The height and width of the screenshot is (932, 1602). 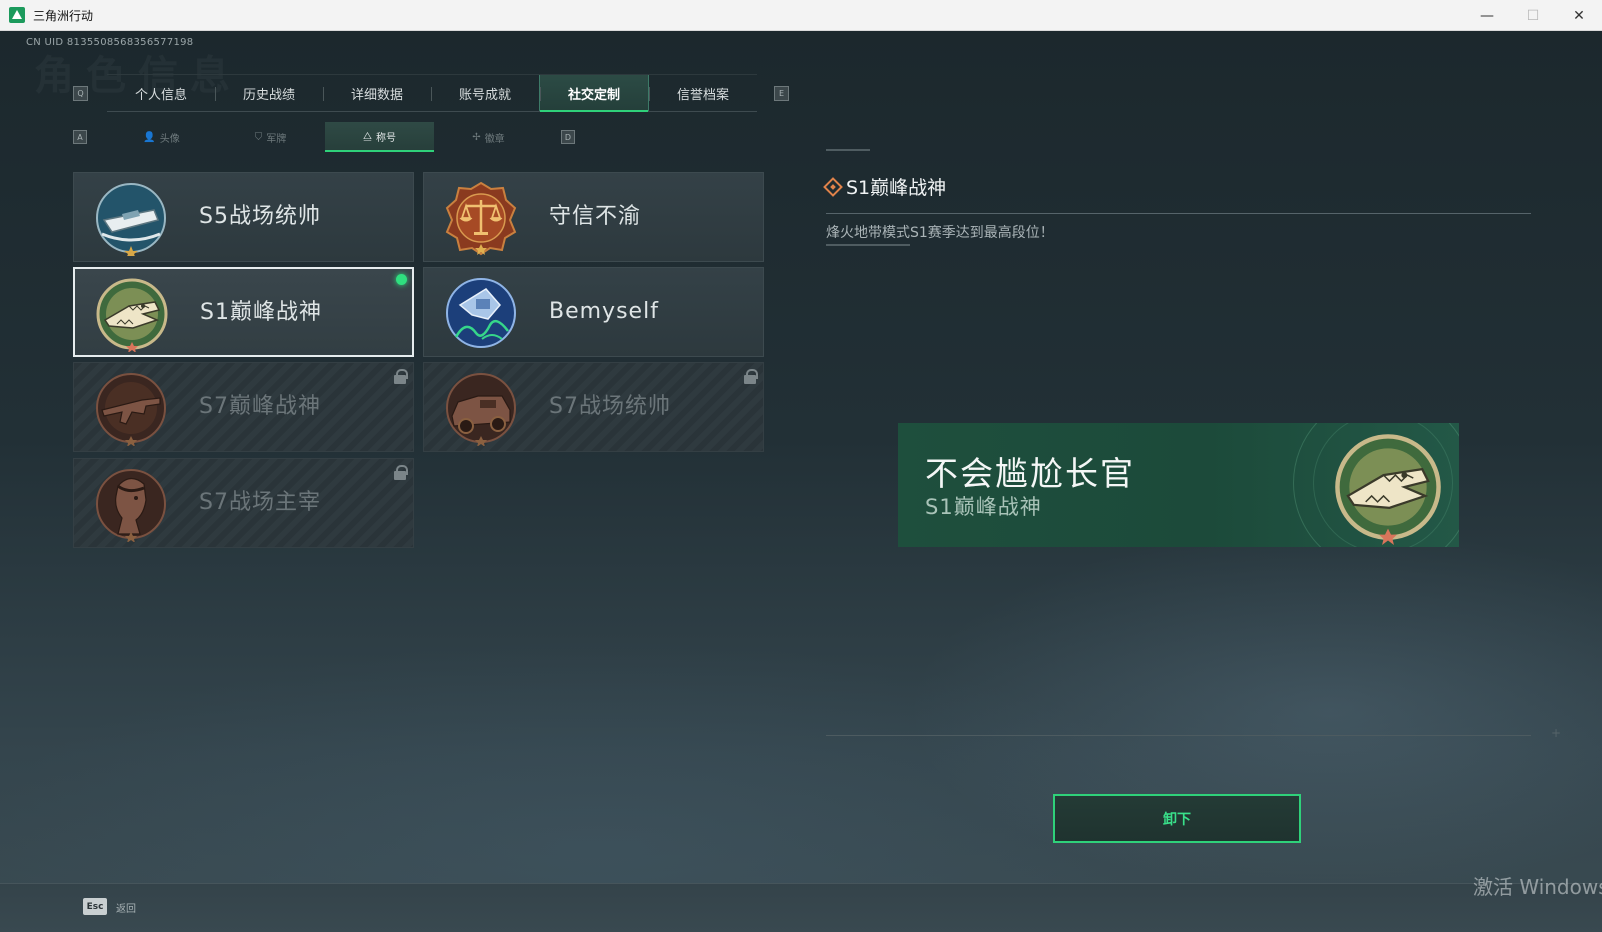 I want to click on window-titlebar: 三角洲行动 — ☐ ✕, so click(x=801, y=15).